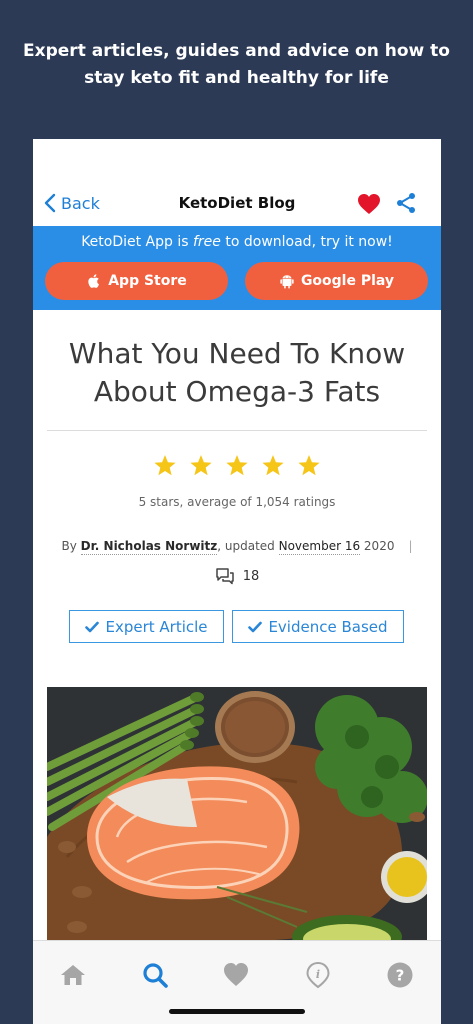 This screenshot has height=1024, width=473. Describe the element at coordinates (319, 547) in the screenshot. I see `updated-date-link: November 16` at that location.